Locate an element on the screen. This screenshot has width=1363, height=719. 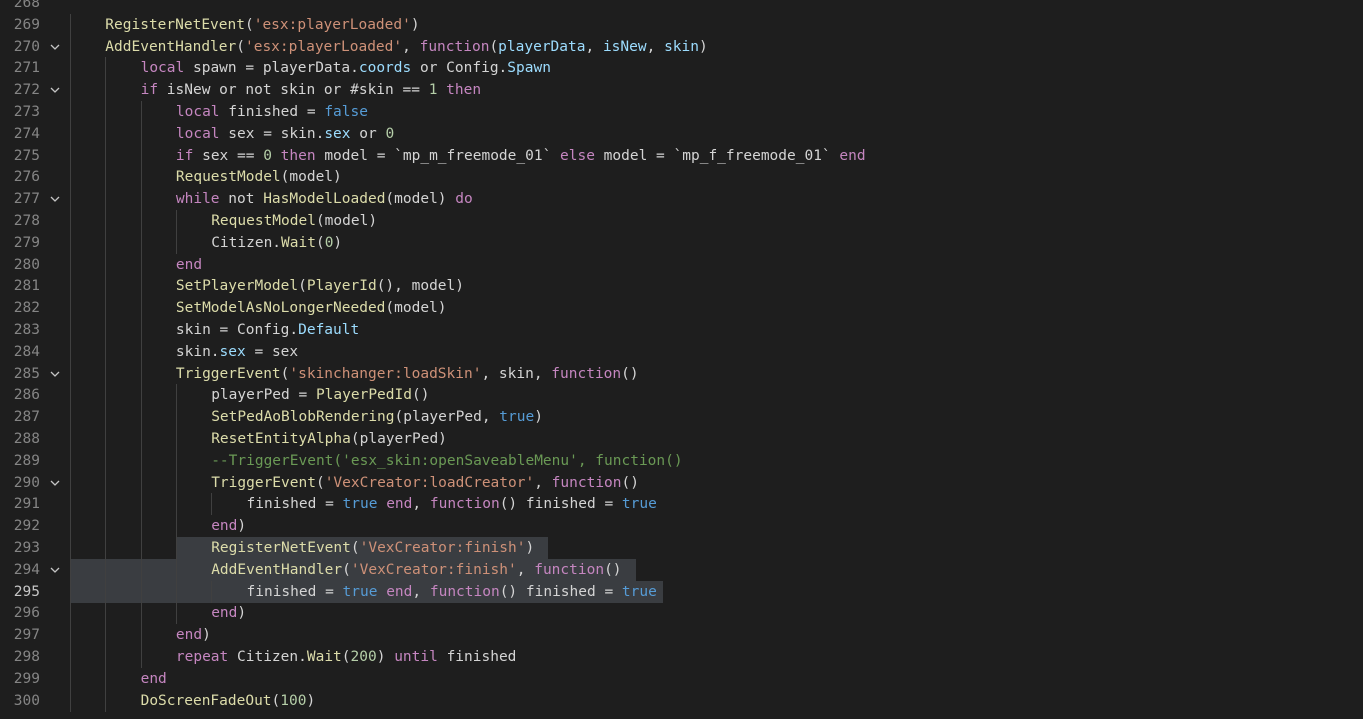
code-text: repeat Citizen.Wait(200) until finished is located at coordinates (346, 657).